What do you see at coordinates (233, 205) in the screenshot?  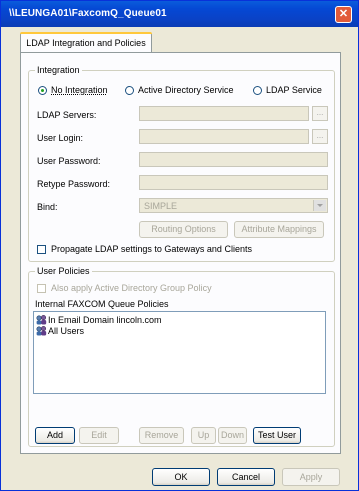 I see `bind-select: SIMPLE` at bounding box center [233, 205].